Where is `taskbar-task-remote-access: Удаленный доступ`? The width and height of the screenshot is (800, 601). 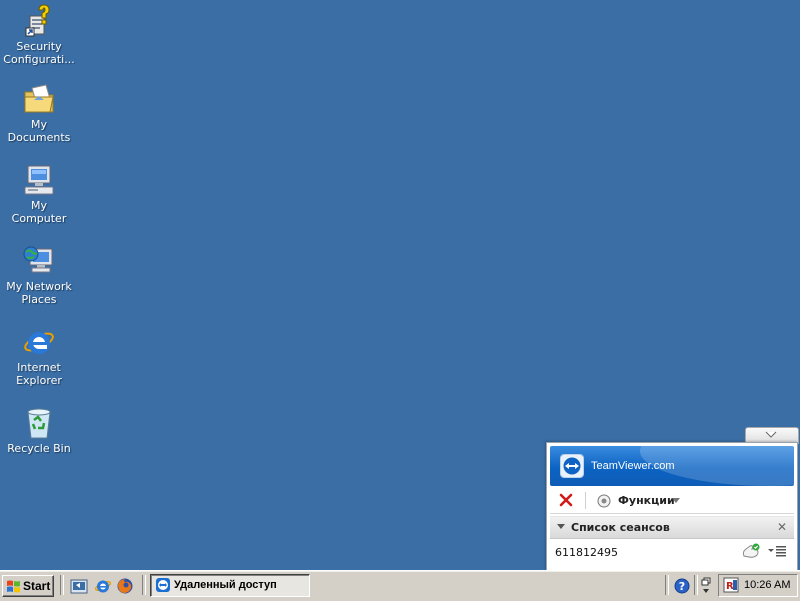
taskbar-task-remote-access: Удаленный доступ is located at coordinates (230, 585).